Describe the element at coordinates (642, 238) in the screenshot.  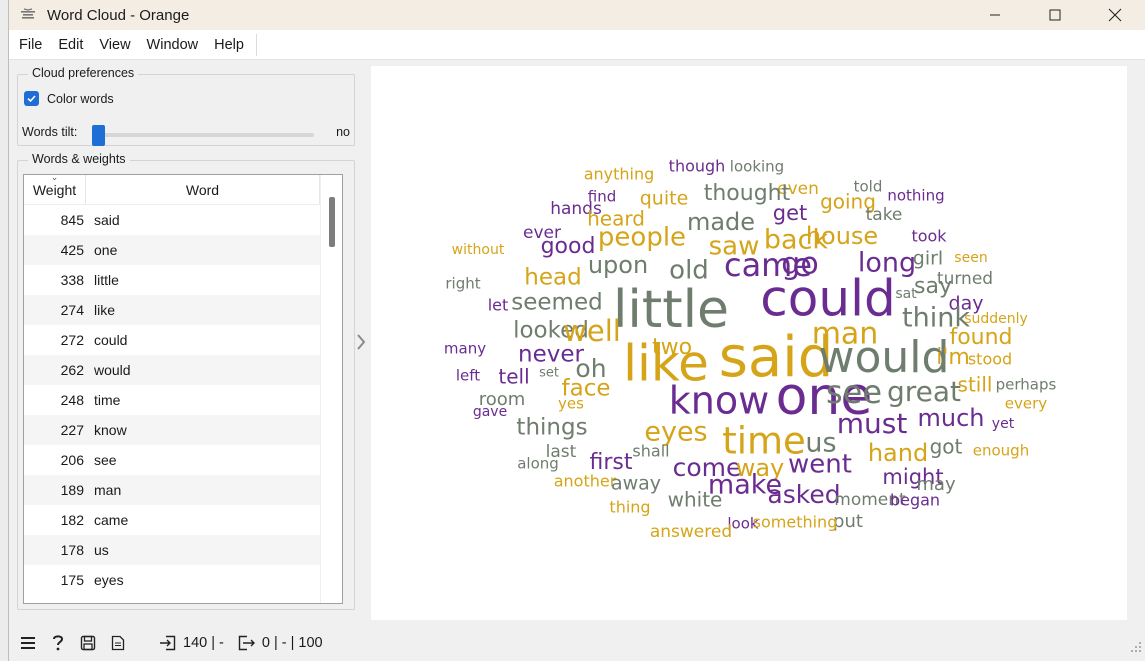
I see `cloud-word: people` at that location.